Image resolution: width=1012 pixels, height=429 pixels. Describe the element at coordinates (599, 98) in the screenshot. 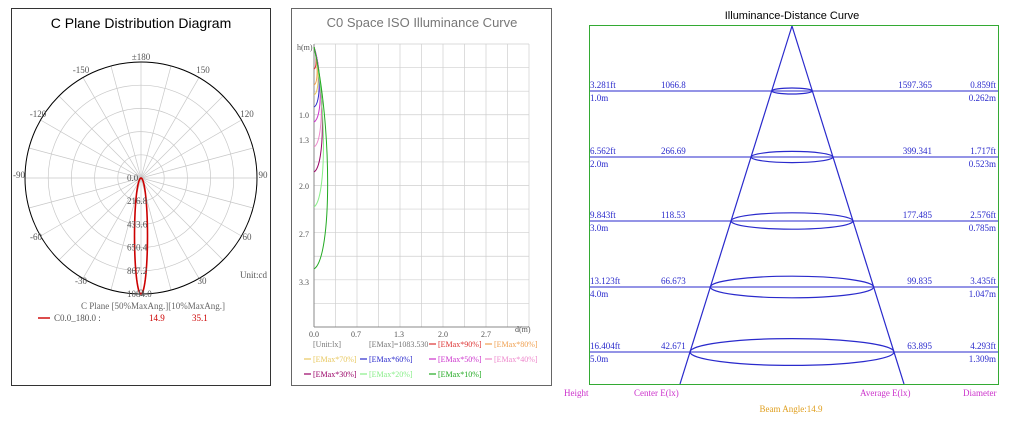

I see `row-height-m: 1.0m` at that location.